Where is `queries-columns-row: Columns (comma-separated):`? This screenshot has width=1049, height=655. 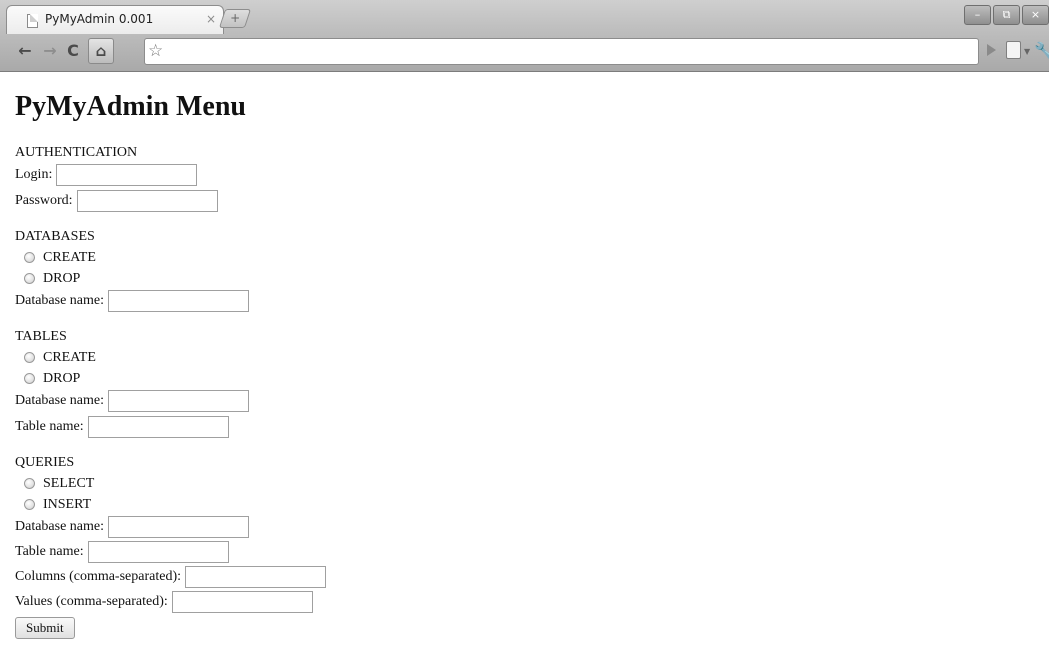
queries-columns-row: Columns (comma-separated): is located at coordinates (525, 576).